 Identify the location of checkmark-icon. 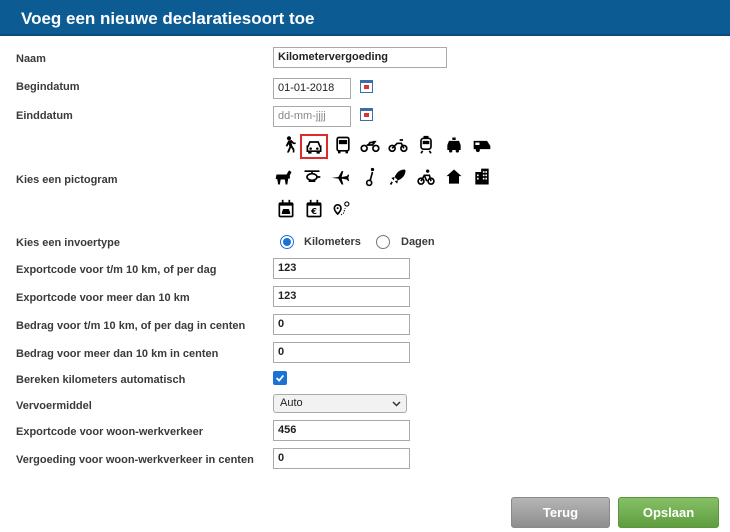
(280, 378).